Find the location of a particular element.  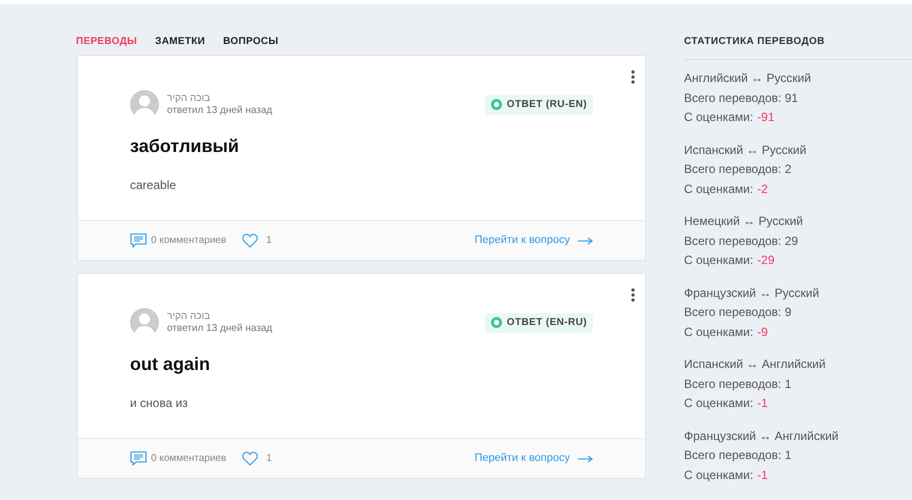

answer-badge: ОТВЕТ (EN-RU) is located at coordinates (538, 322).